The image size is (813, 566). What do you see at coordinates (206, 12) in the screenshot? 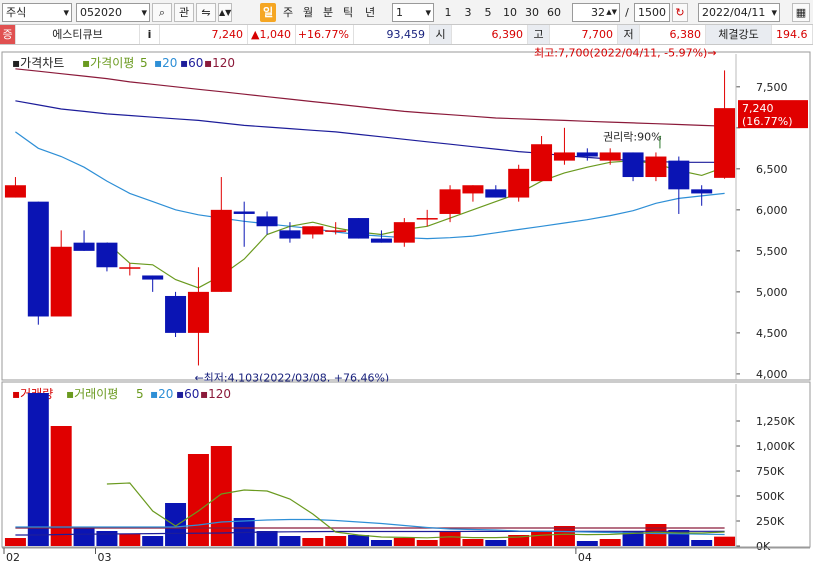
I see `link-button: ⇋` at bounding box center [206, 12].